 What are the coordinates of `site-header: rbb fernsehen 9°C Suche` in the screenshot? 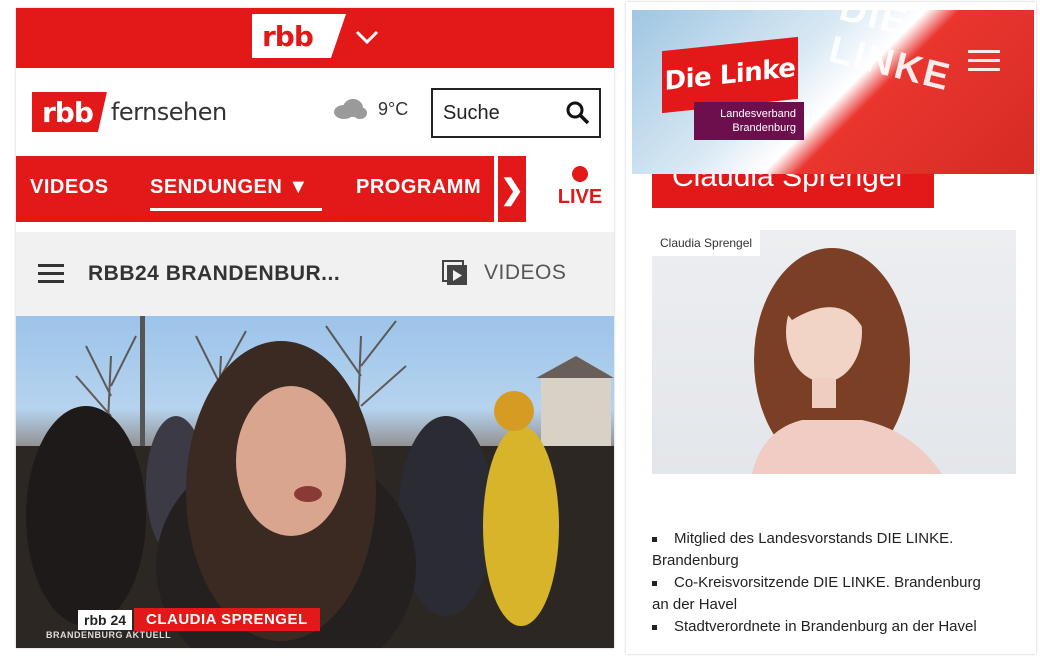 It's located at (315, 112).